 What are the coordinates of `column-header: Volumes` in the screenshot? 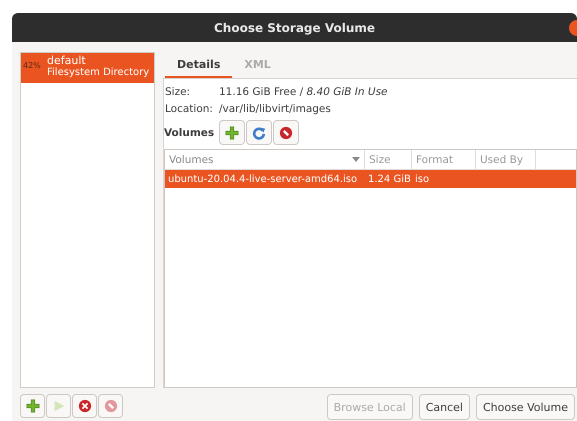 It's located at (265, 159).